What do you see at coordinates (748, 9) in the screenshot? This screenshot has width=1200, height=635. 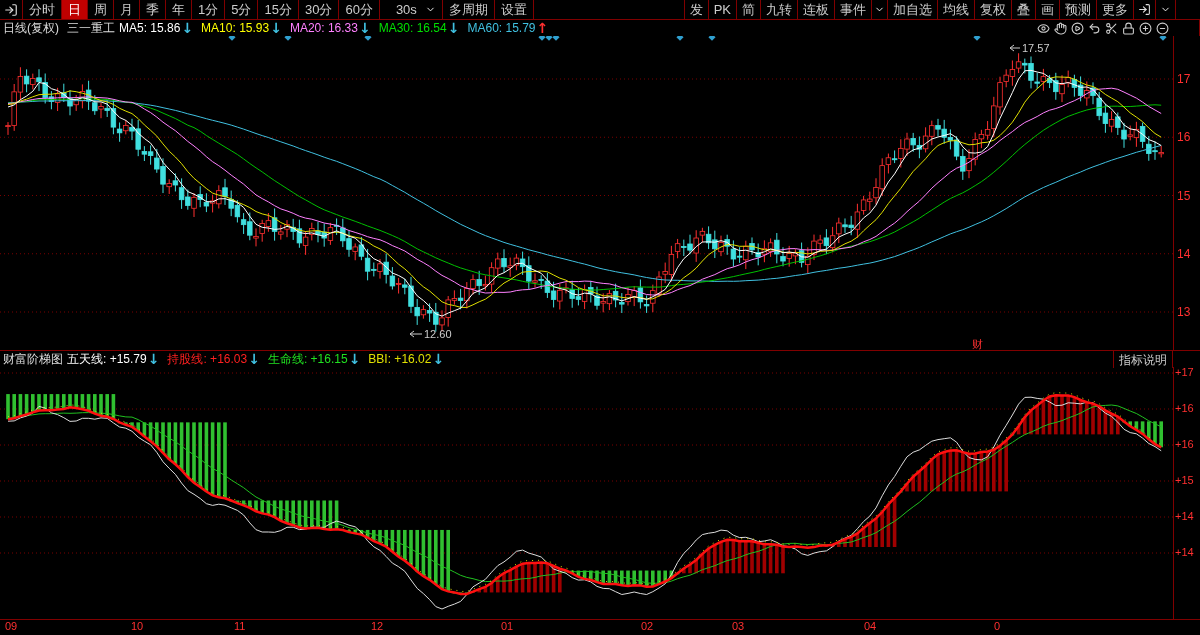 I see `toolbar-button: 简` at bounding box center [748, 9].